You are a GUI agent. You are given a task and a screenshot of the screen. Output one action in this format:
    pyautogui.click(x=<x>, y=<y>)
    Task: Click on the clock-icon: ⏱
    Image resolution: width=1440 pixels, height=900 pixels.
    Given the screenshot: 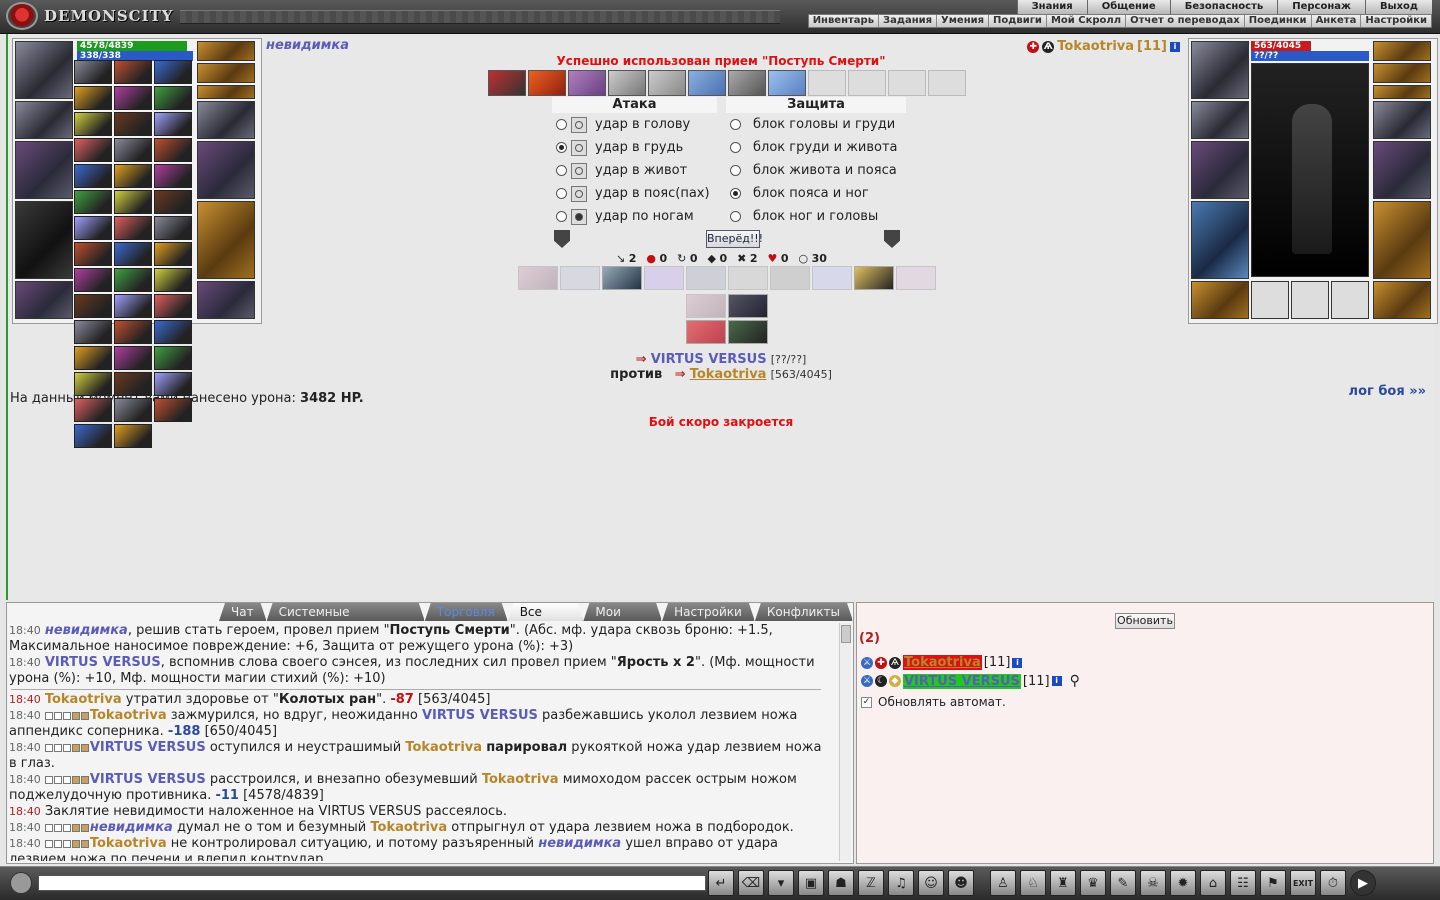 What is the action you would take?
    pyautogui.click(x=1333, y=883)
    